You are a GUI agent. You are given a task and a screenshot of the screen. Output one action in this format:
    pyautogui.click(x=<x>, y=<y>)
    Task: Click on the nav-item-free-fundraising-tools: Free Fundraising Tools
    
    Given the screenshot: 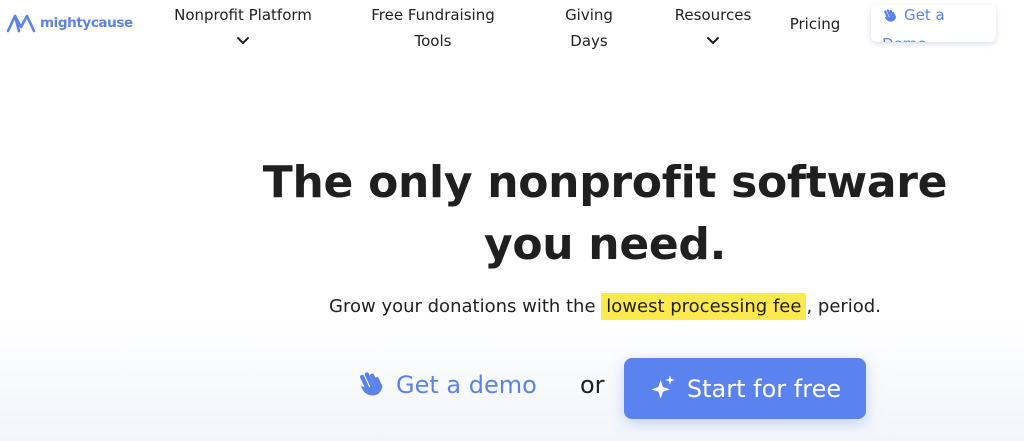 What is the action you would take?
    pyautogui.click(x=433, y=28)
    